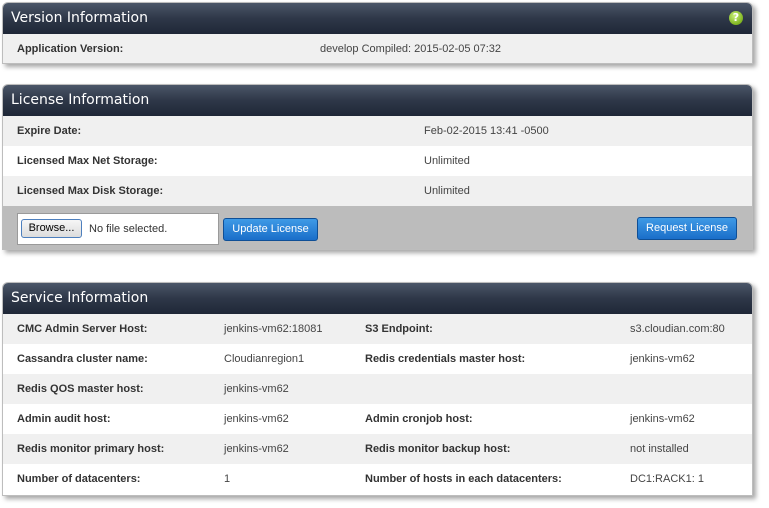 The height and width of the screenshot is (508, 769). I want to click on request-license-button: Request License, so click(687, 228).